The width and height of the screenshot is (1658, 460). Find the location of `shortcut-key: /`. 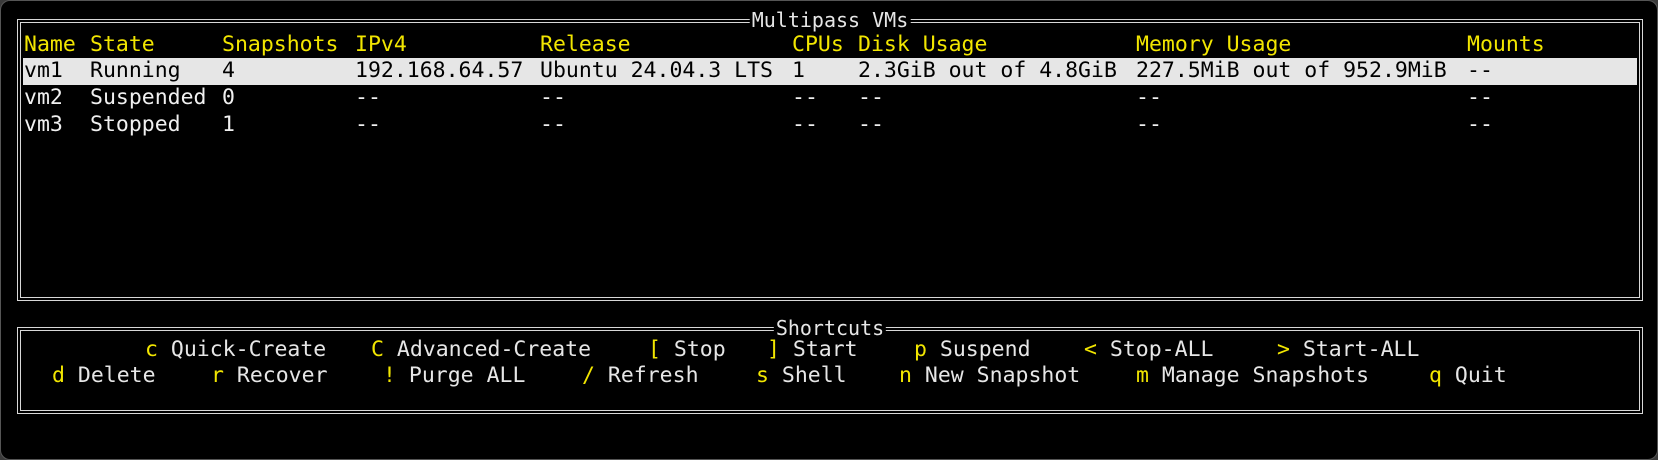

shortcut-key: / is located at coordinates (588, 375).